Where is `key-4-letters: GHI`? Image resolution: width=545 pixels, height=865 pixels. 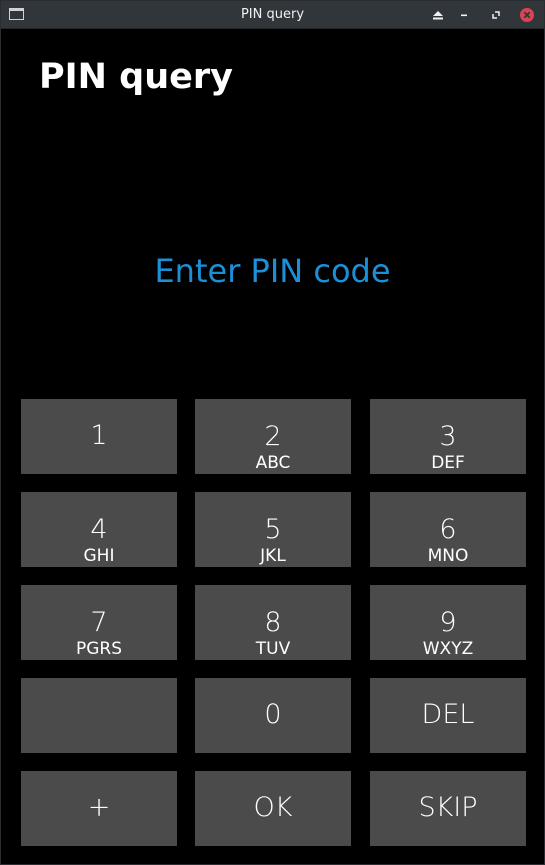
key-4-letters: GHI is located at coordinates (99, 556).